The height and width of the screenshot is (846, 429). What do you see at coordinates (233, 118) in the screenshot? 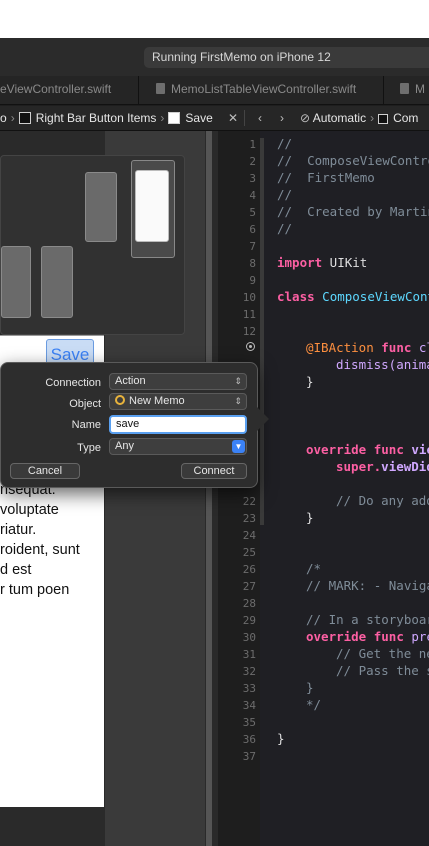
I see `close-assistant-icon: ✕` at bounding box center [233, 118].